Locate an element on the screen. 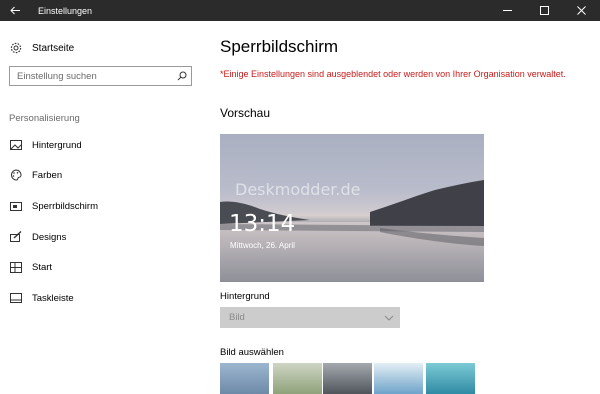 This screenshot has width=600, height=394. preview-watermark: Deskmodder.de is located at coordinates (298, 189).